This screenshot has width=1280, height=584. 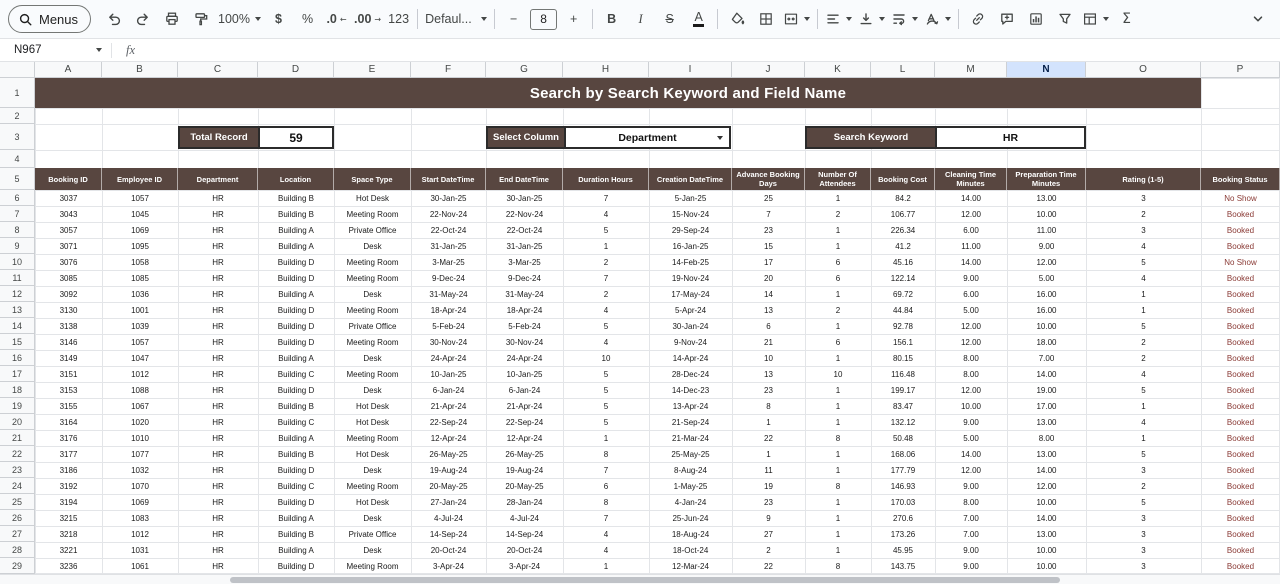 I want to click on cell-J29: 22, so click(x=768, y=566).